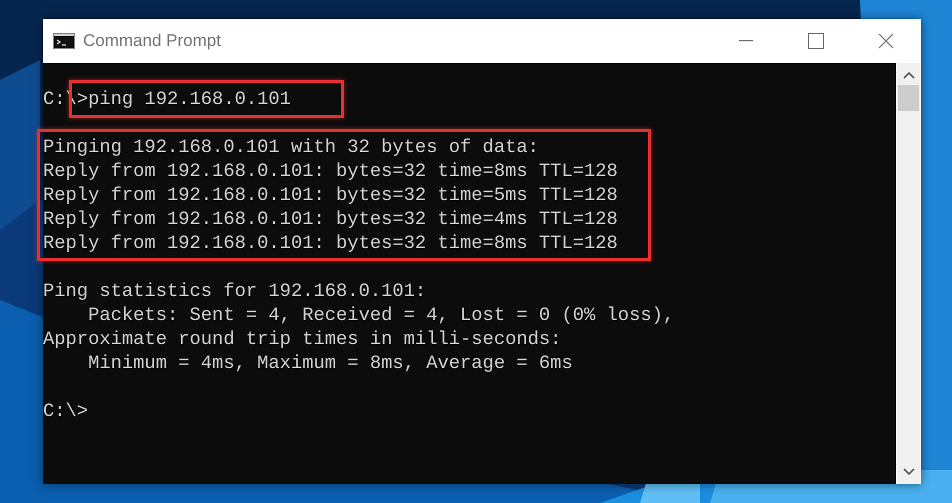  What do you see at coordinates (330, 195) in the screenshot?
I see `output-line: Reply from 192.168.0.101: bytes=32 time=5ms TTL=128` at bounding box center [330, 195].